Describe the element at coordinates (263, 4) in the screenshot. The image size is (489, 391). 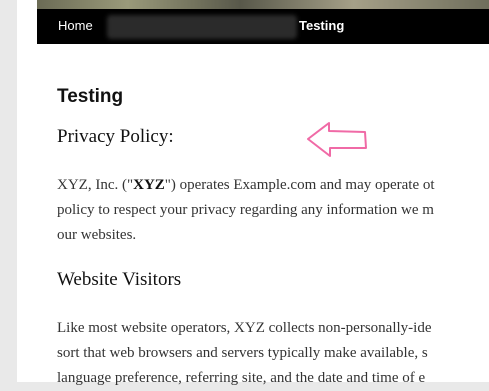
I see `header-banner-image` at that location.